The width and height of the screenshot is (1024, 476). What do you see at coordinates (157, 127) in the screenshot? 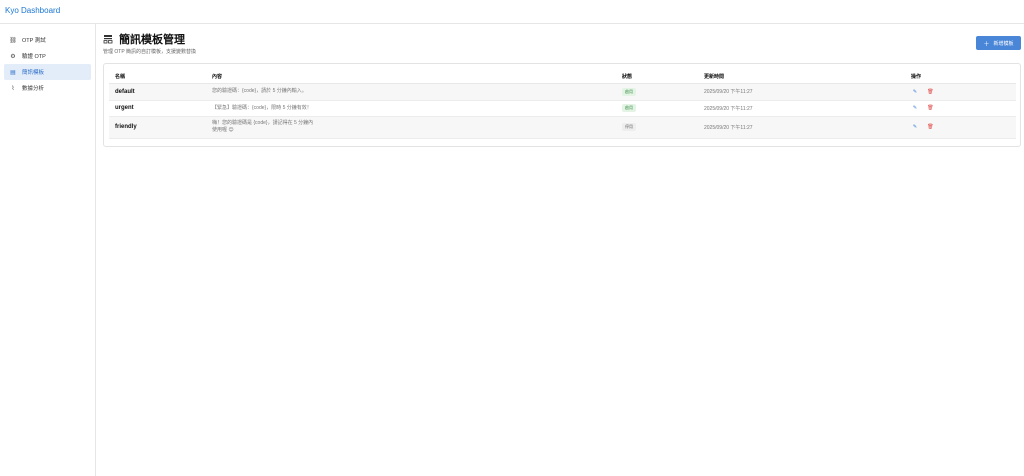
I see `template-name: friendly` at bounding box center [157, 127].